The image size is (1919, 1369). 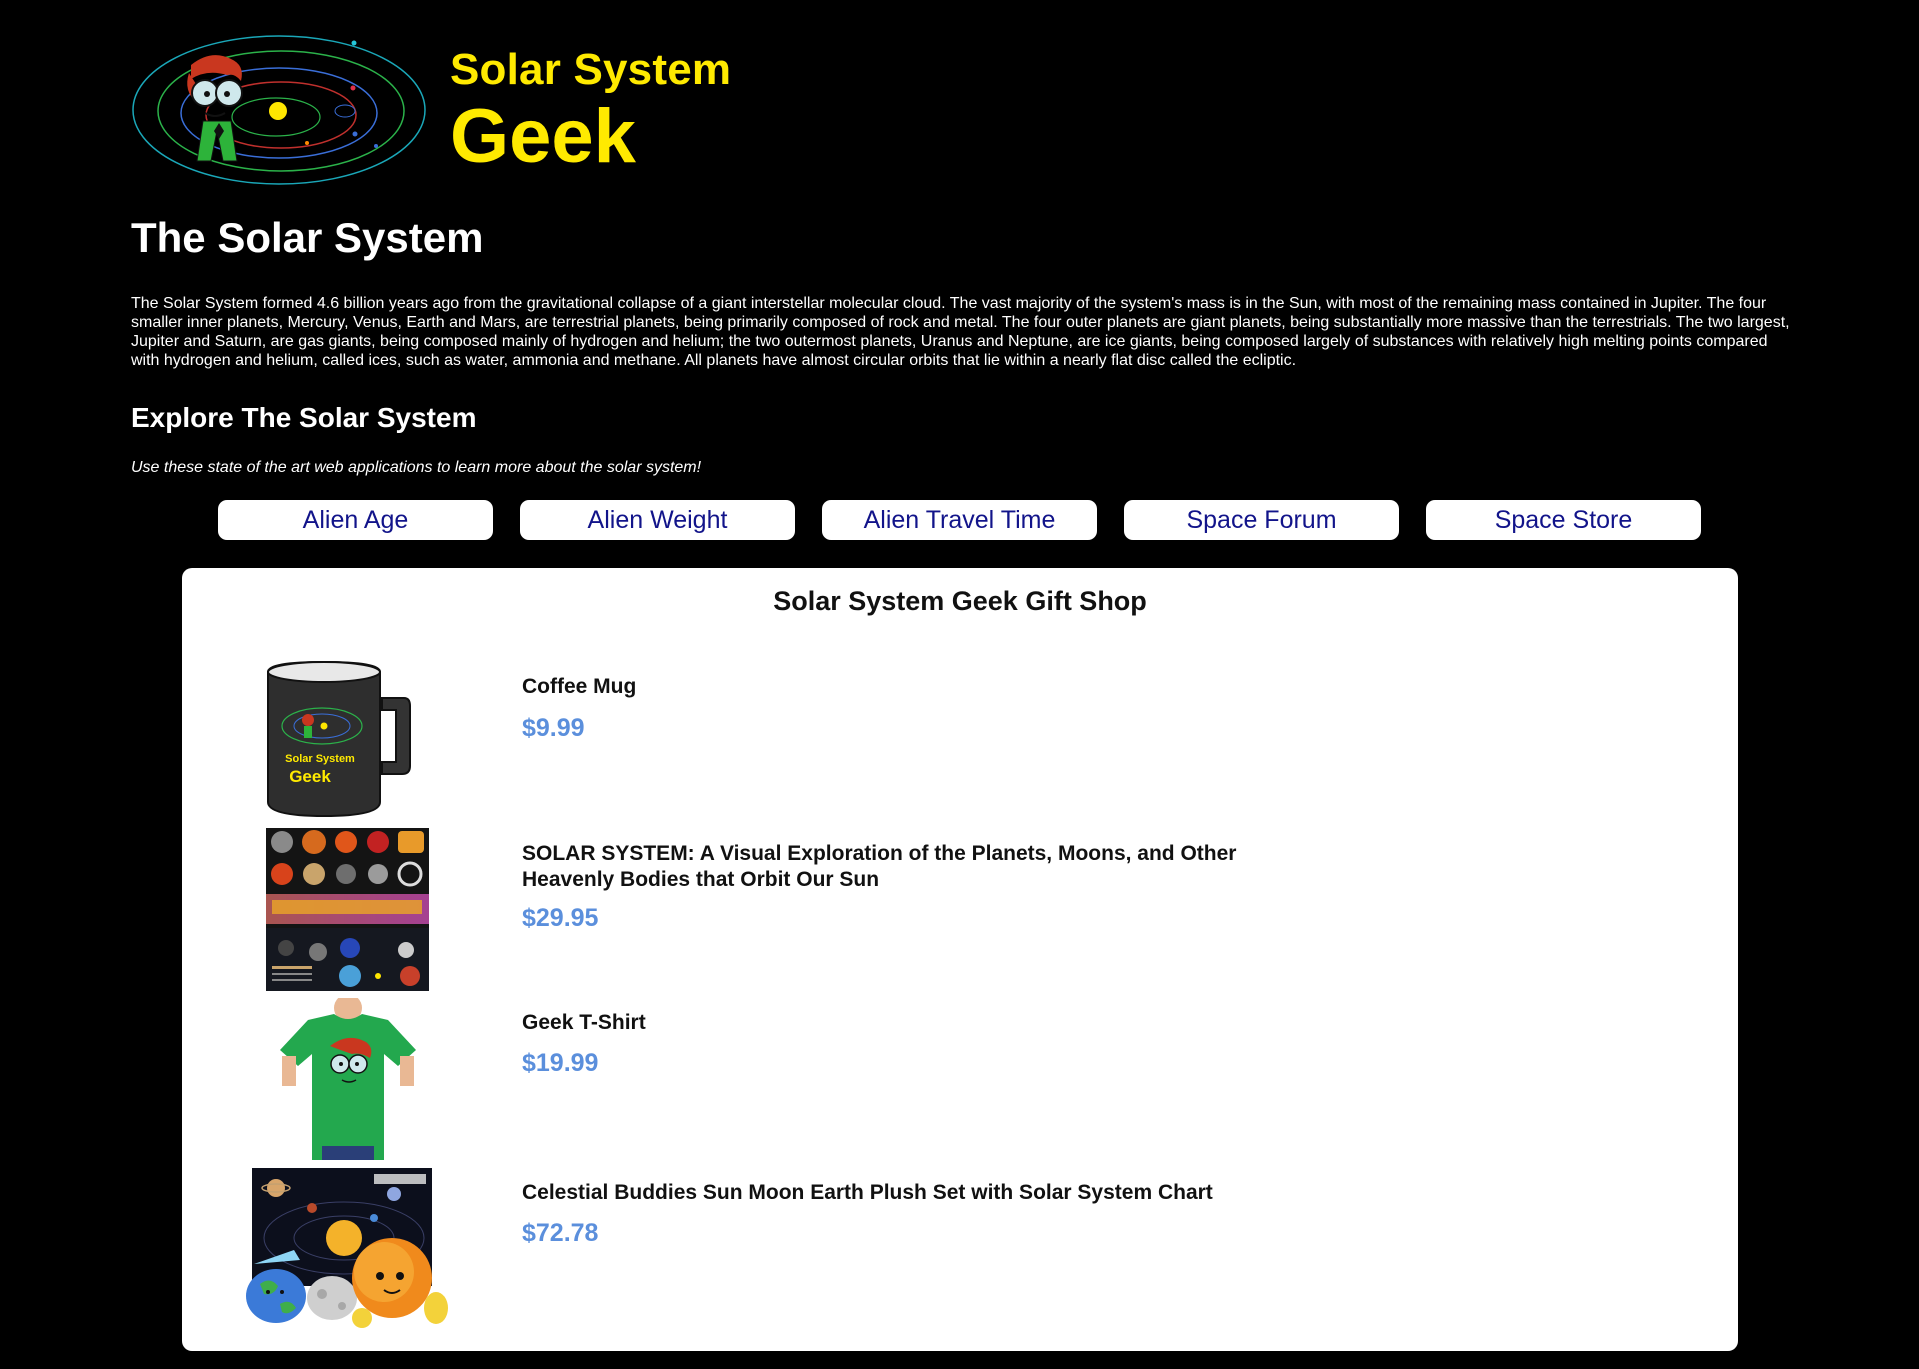 I want to click on mug-print-line2: Geek, so click(x=310, y=776).